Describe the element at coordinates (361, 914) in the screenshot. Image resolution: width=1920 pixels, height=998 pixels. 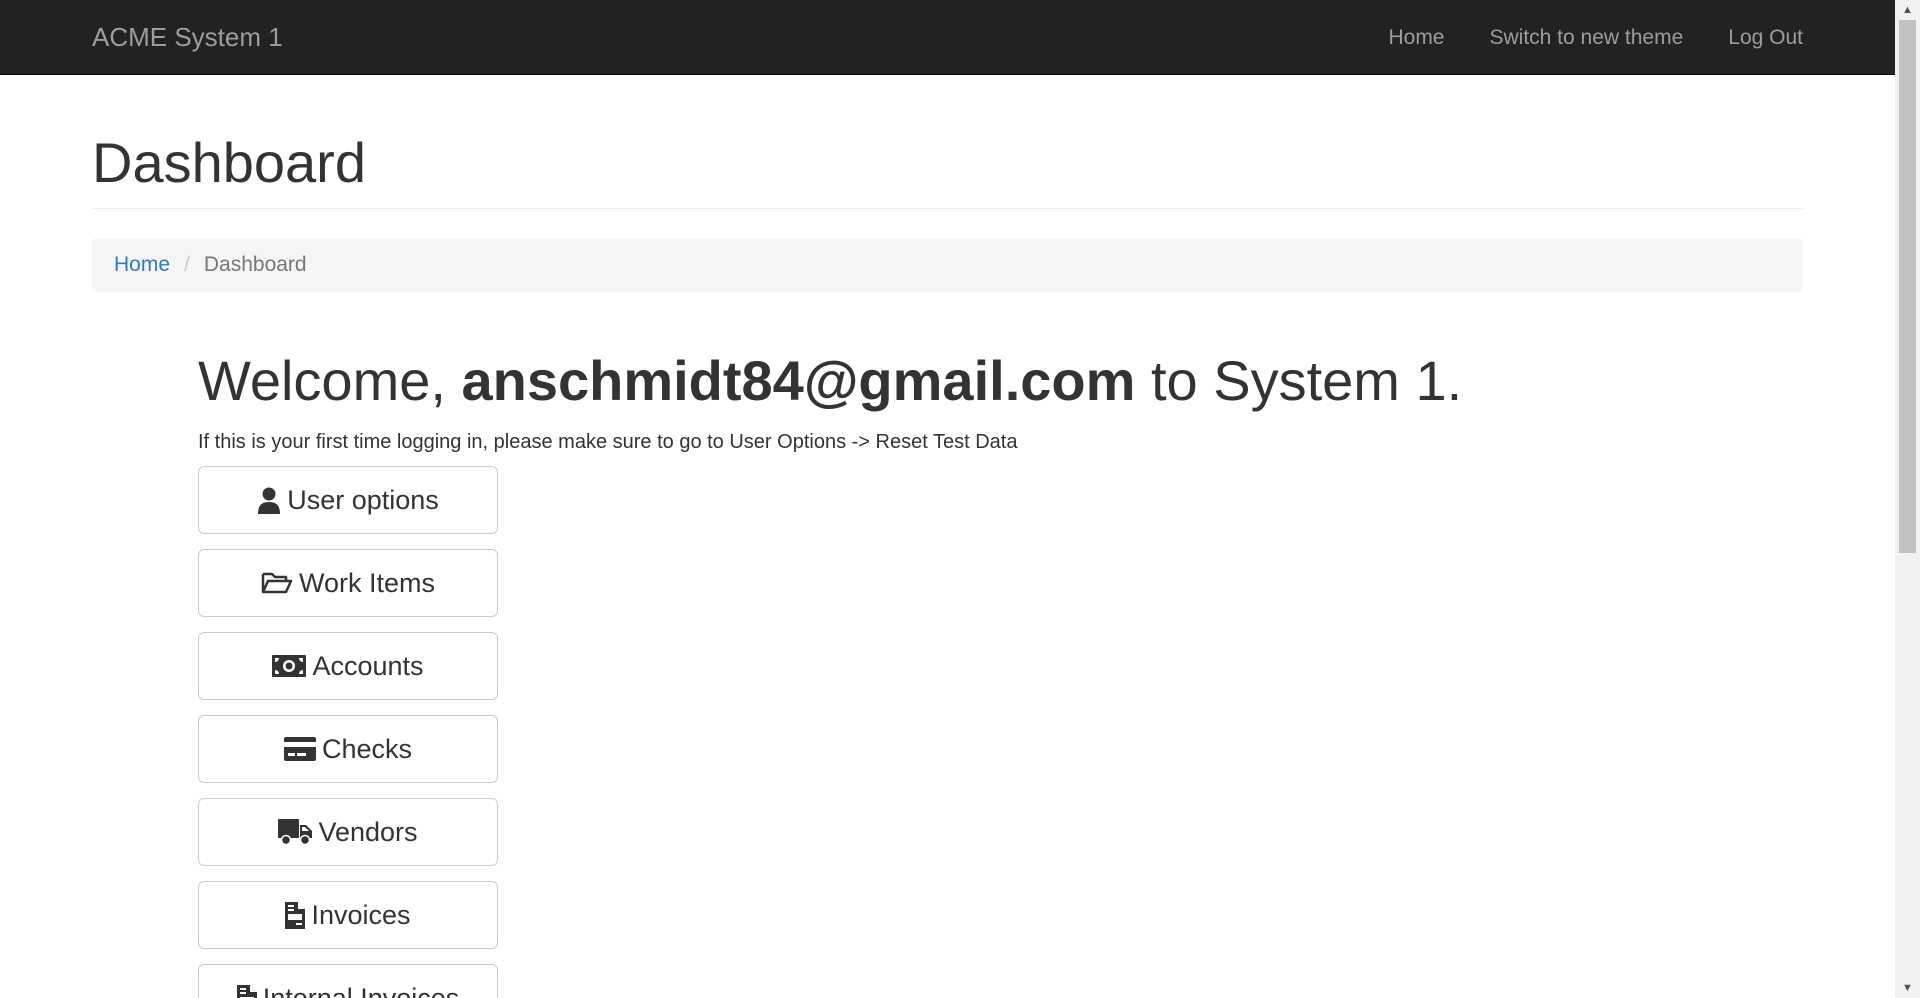
I see `invoices-label: Invoices` at that location.